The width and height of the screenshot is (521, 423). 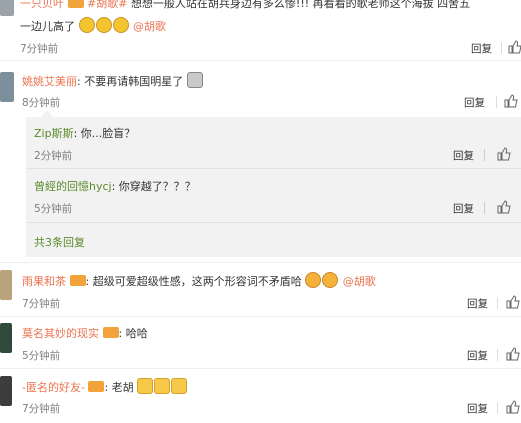 I want to click on comment-text: : 不要再请韩国明星了, so click(x=130, y=81).